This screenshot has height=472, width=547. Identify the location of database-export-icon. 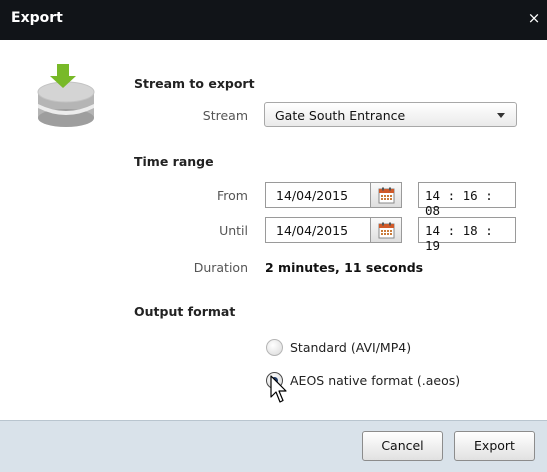
(66, 95).